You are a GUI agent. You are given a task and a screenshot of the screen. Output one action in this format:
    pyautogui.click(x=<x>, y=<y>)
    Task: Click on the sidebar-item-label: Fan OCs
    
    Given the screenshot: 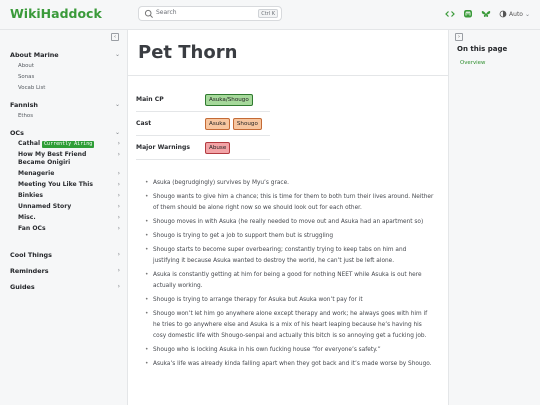 What is the action you would take?
    pyautogui.click(x=32, y=228)
    